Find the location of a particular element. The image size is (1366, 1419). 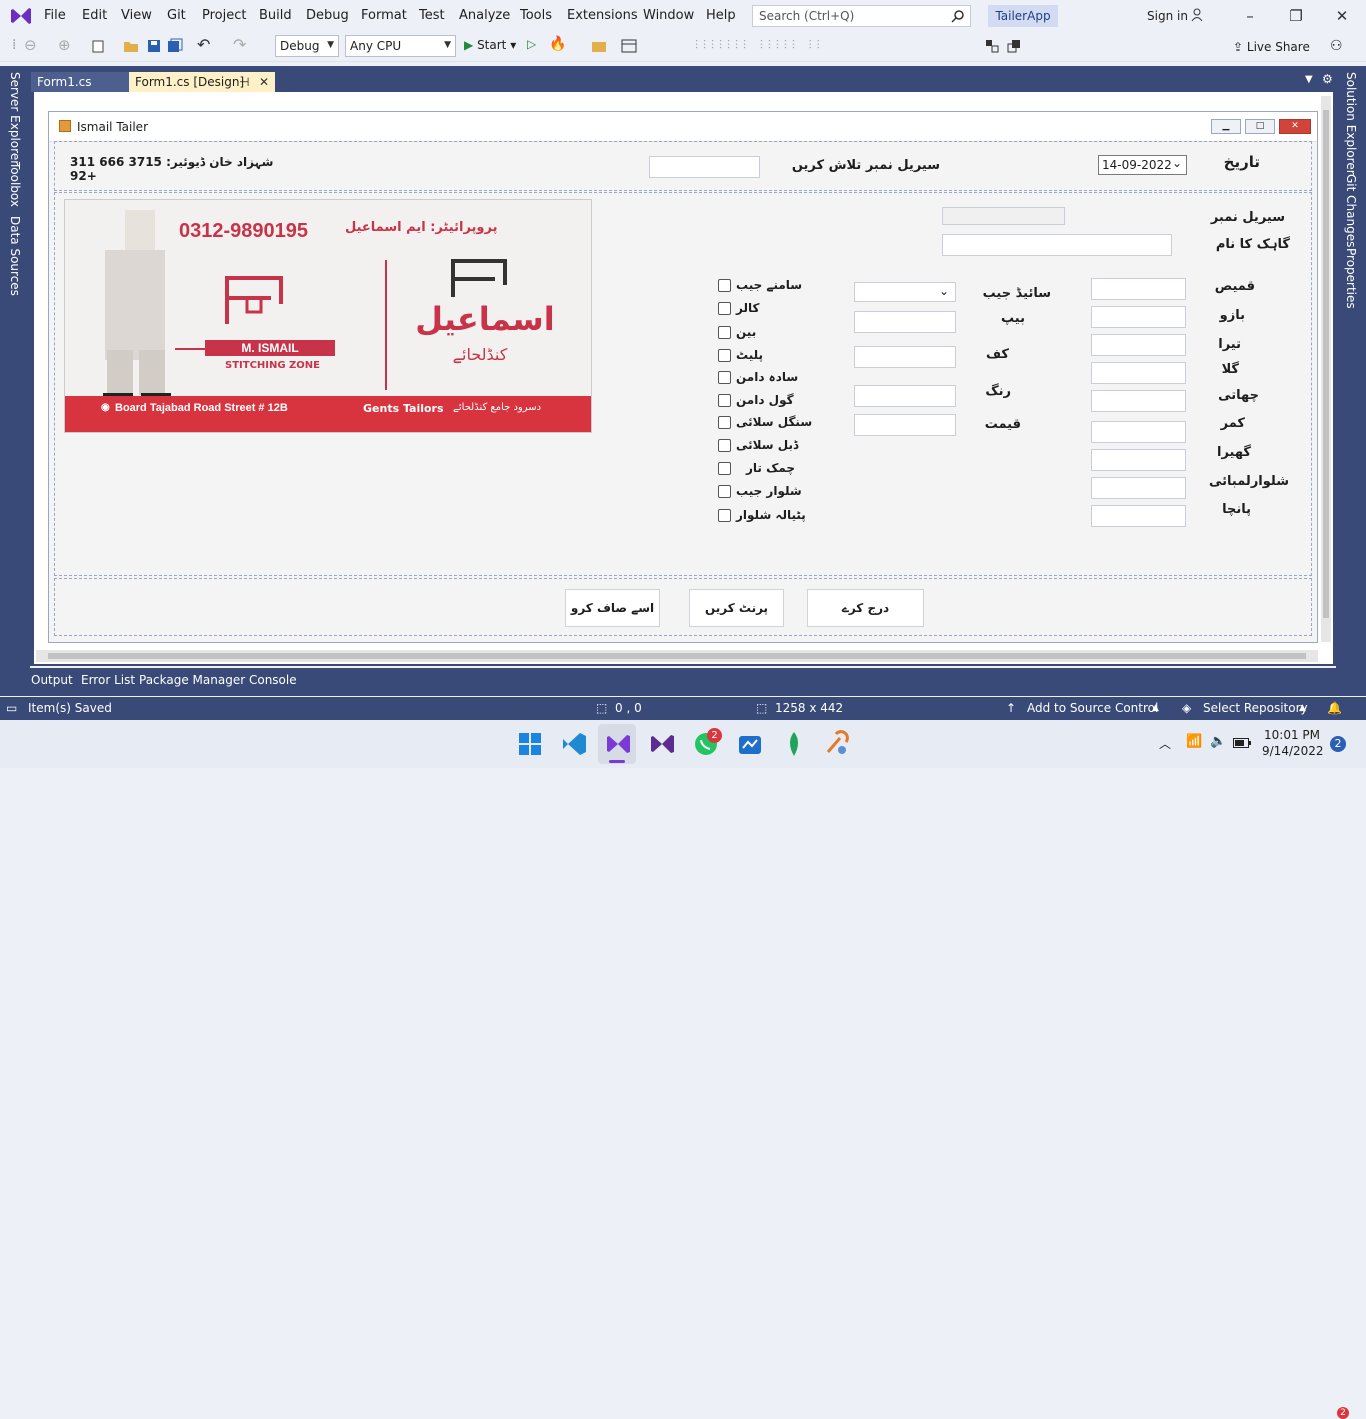

account-icon is located at coordinates (1198, 15).